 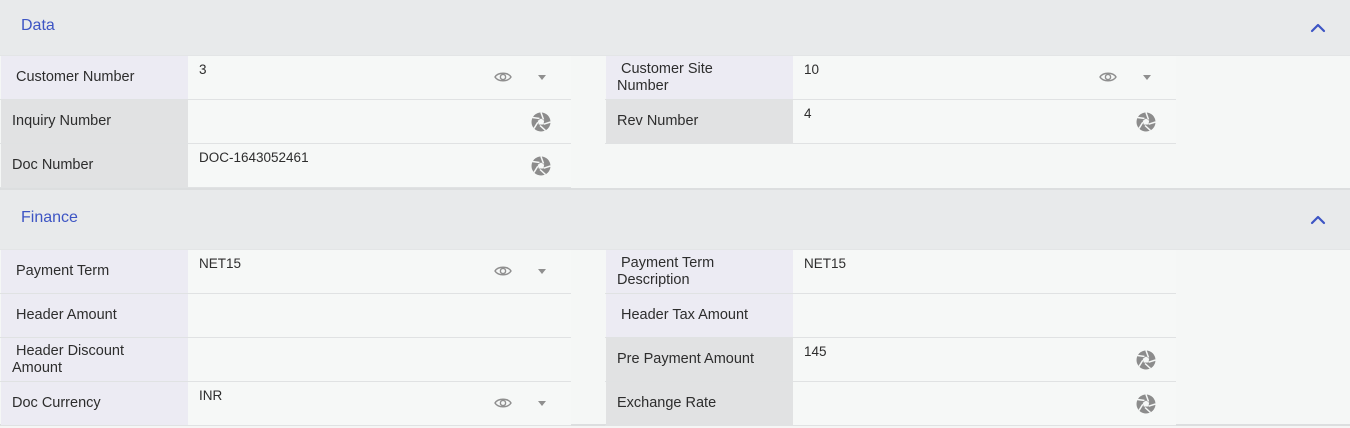 I want to click on customer-number-label: Customer Number, so click(x=94, y=77).